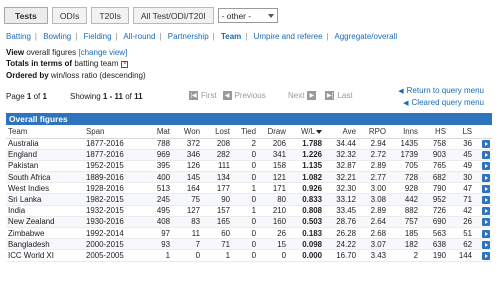 The height and width of the screenshot is (300, 498). I want to click on col-header-won: Won, so click(187, 132).